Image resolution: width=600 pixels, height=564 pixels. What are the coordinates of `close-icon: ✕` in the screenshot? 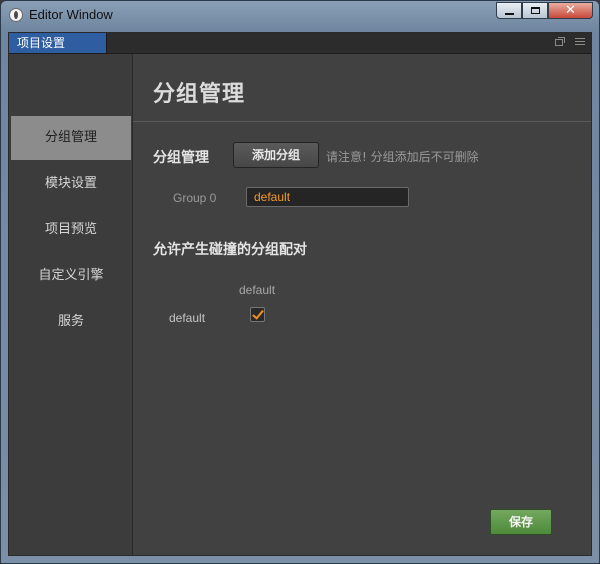 It's located at (570, 10).